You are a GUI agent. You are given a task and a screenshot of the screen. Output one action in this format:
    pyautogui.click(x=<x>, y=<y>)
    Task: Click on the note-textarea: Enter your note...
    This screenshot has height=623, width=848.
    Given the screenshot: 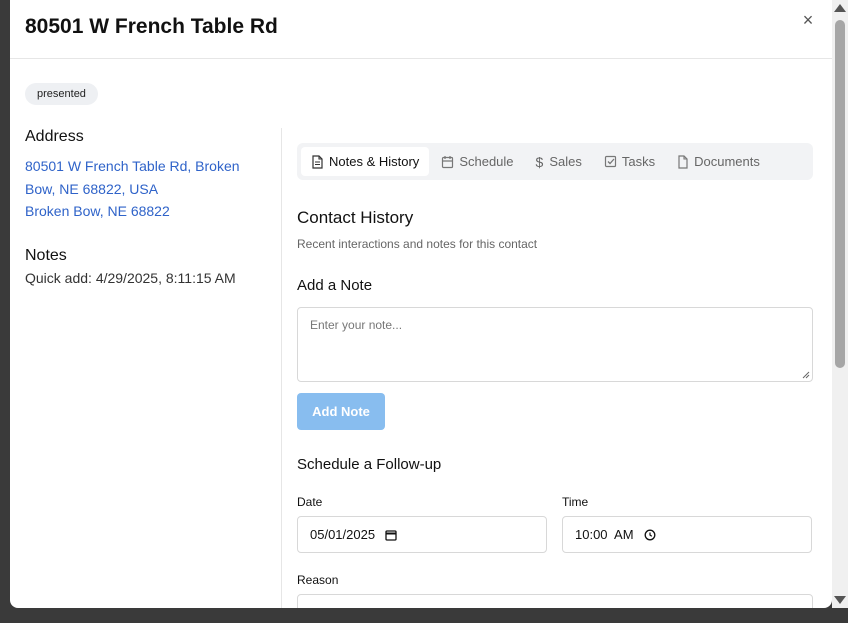 What is the action you would take?
    pyautogui.click(x=555, y=344)
    